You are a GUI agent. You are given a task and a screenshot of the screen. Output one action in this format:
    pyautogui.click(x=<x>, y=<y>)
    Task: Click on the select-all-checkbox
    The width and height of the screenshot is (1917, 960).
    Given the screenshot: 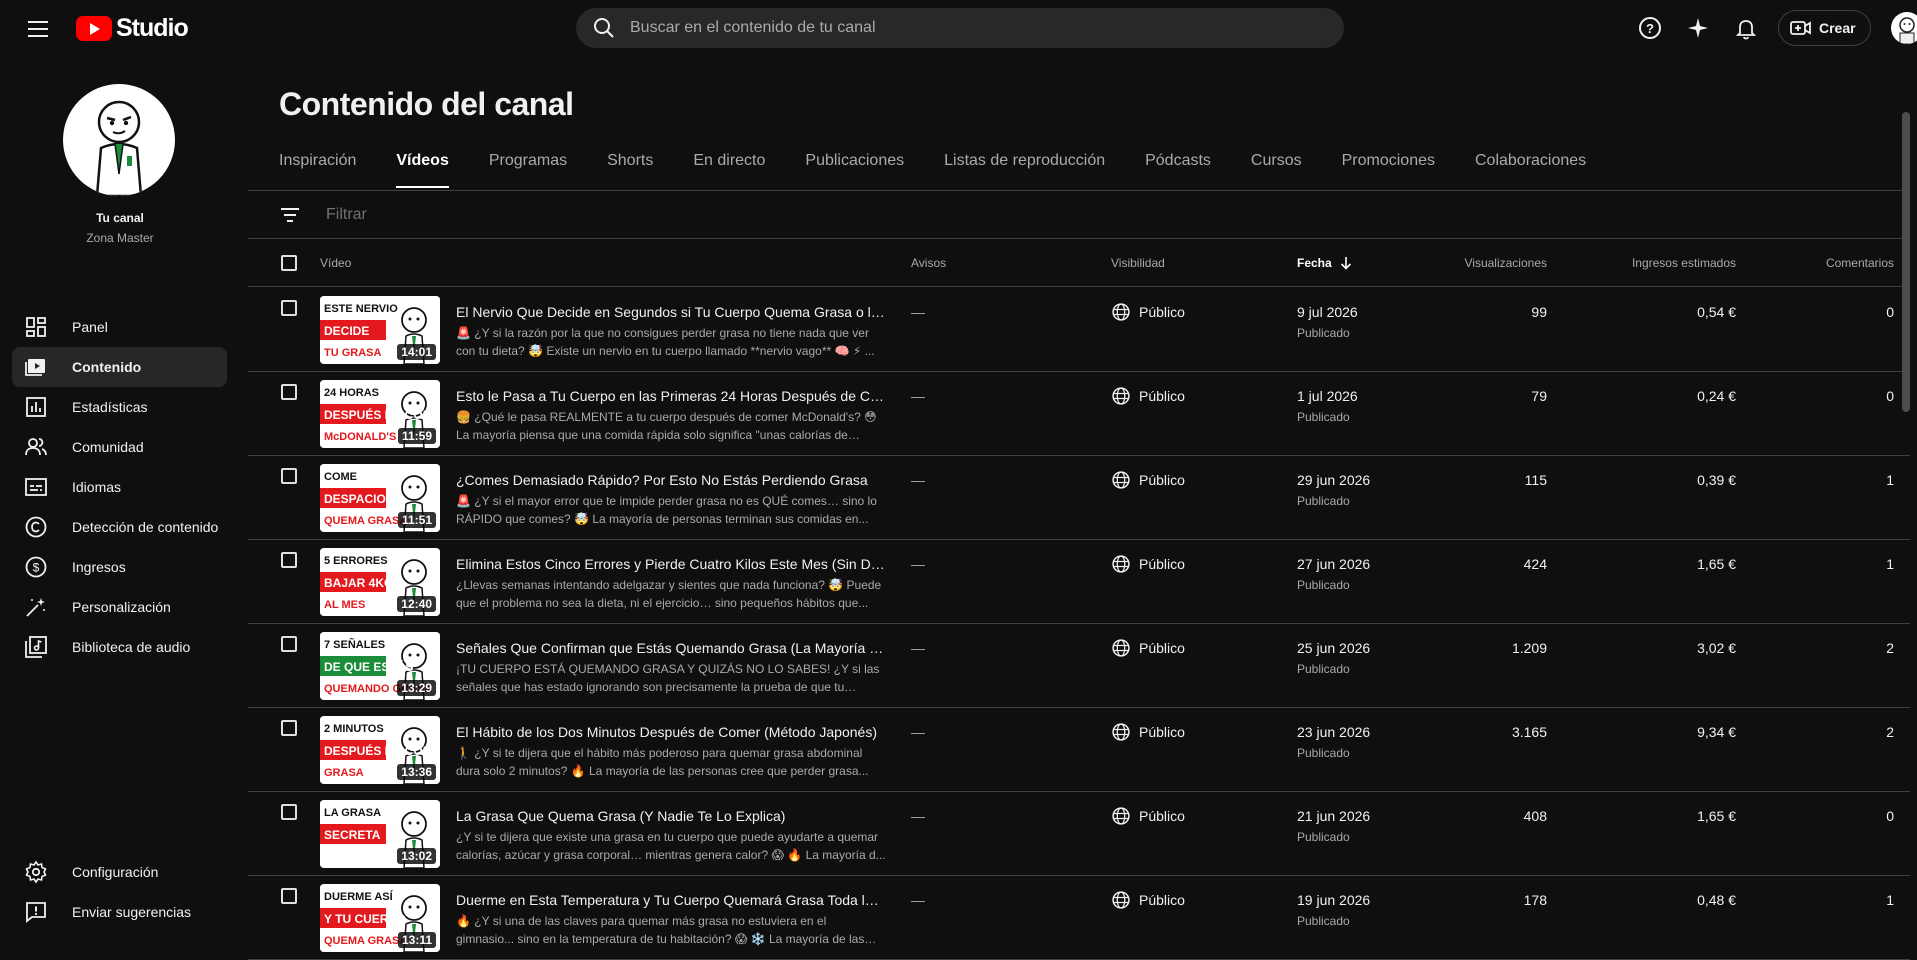 What is the action you would take?
    pyautogui.click(x=289, y=263)
    